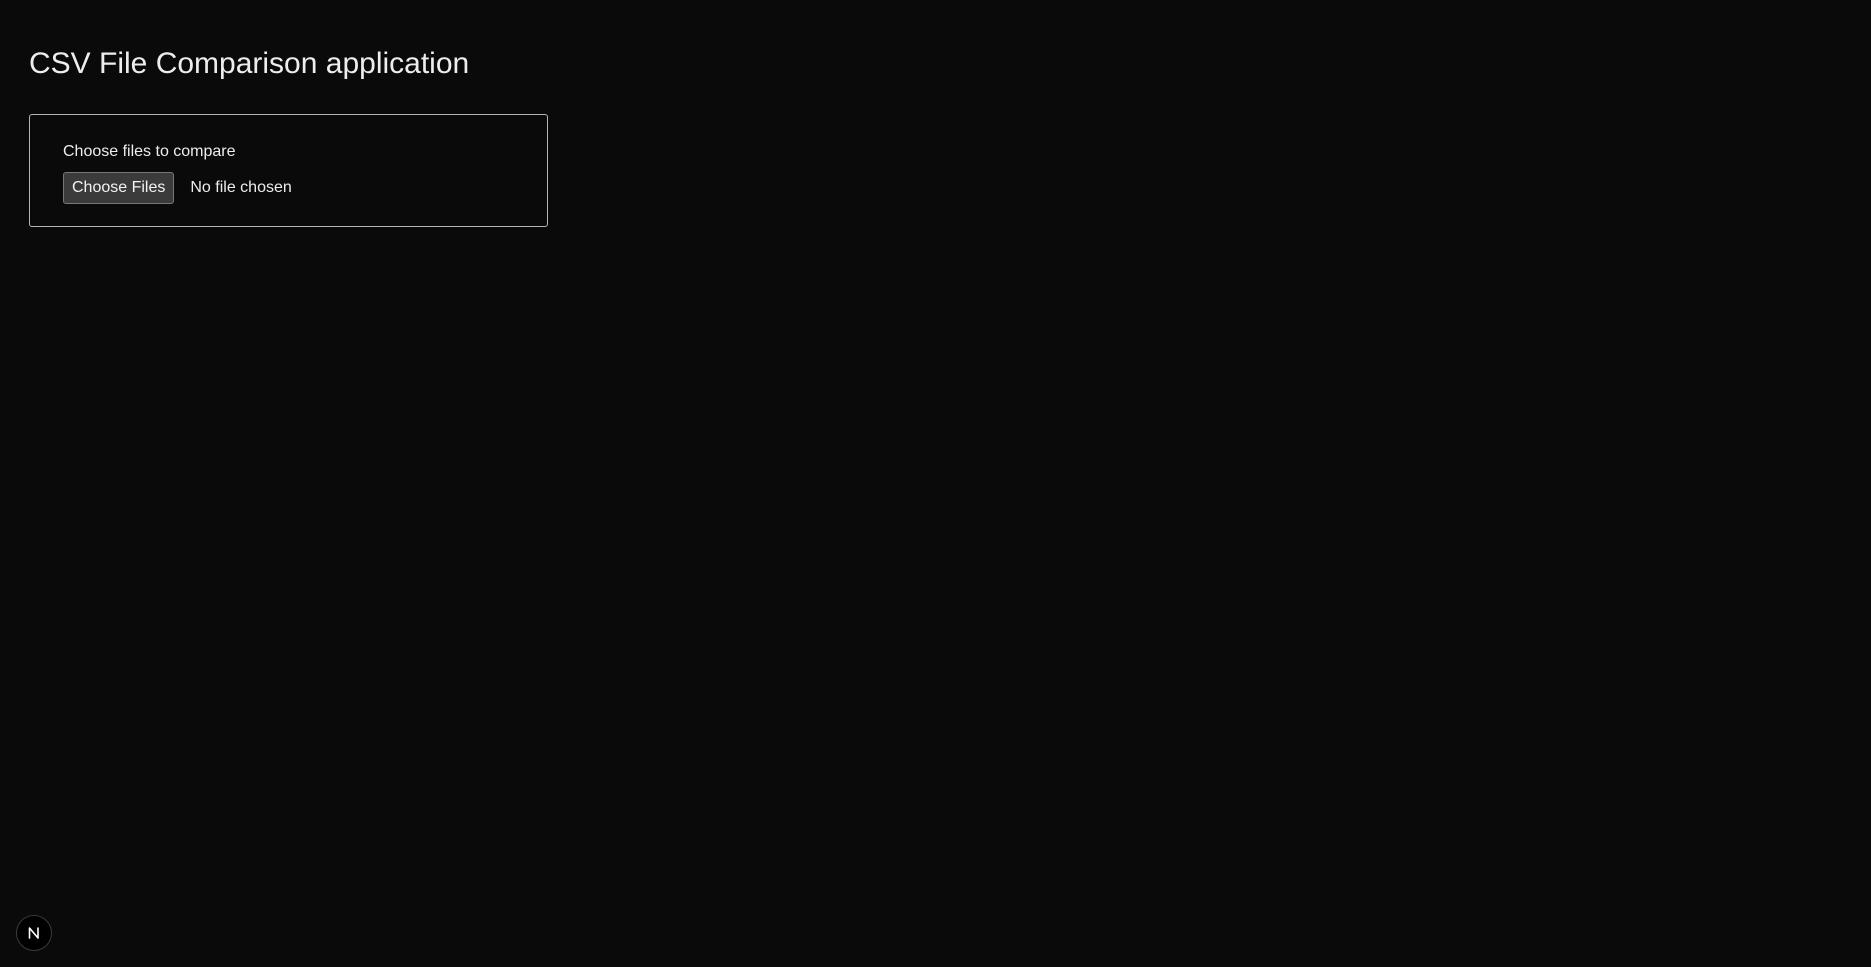 This screenshot has width=1871, height=967. Describe the element at coordinates (249, 63) in the screenshot. I see `page-title: CSV File Comparison application` at that location.